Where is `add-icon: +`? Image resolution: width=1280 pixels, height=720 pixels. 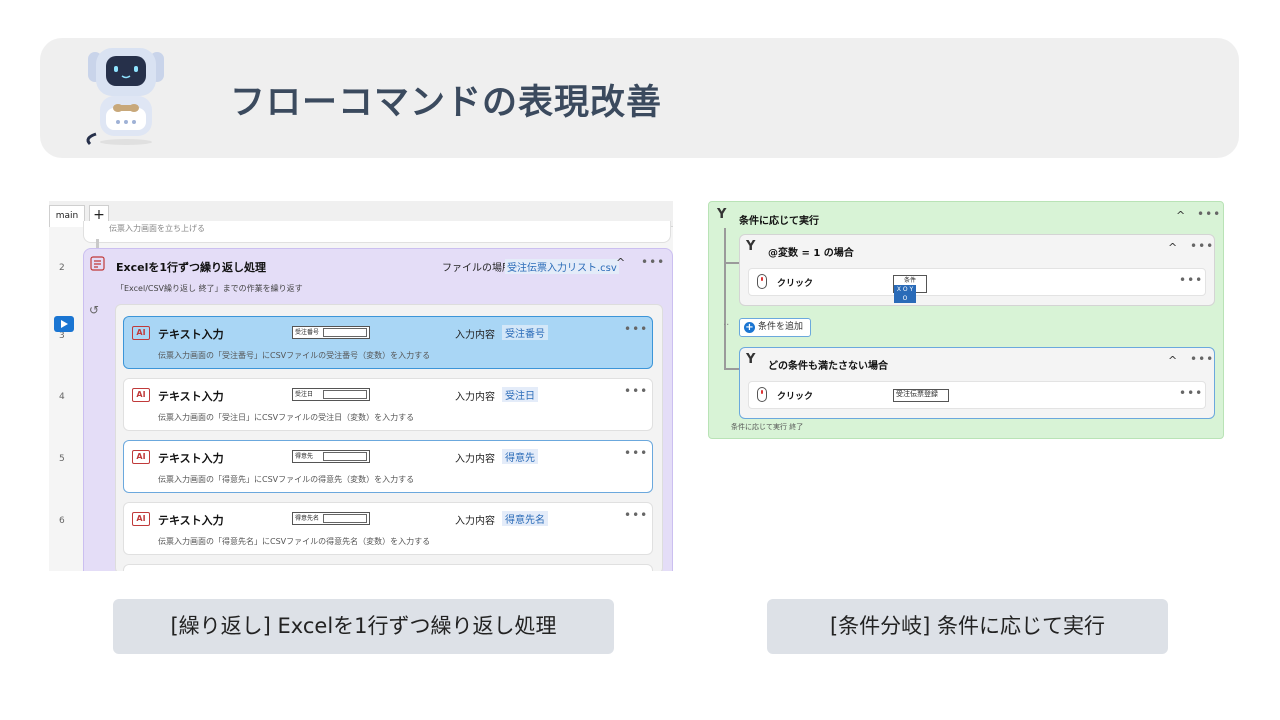
add-icon: + is located at coordinates (749, 327).